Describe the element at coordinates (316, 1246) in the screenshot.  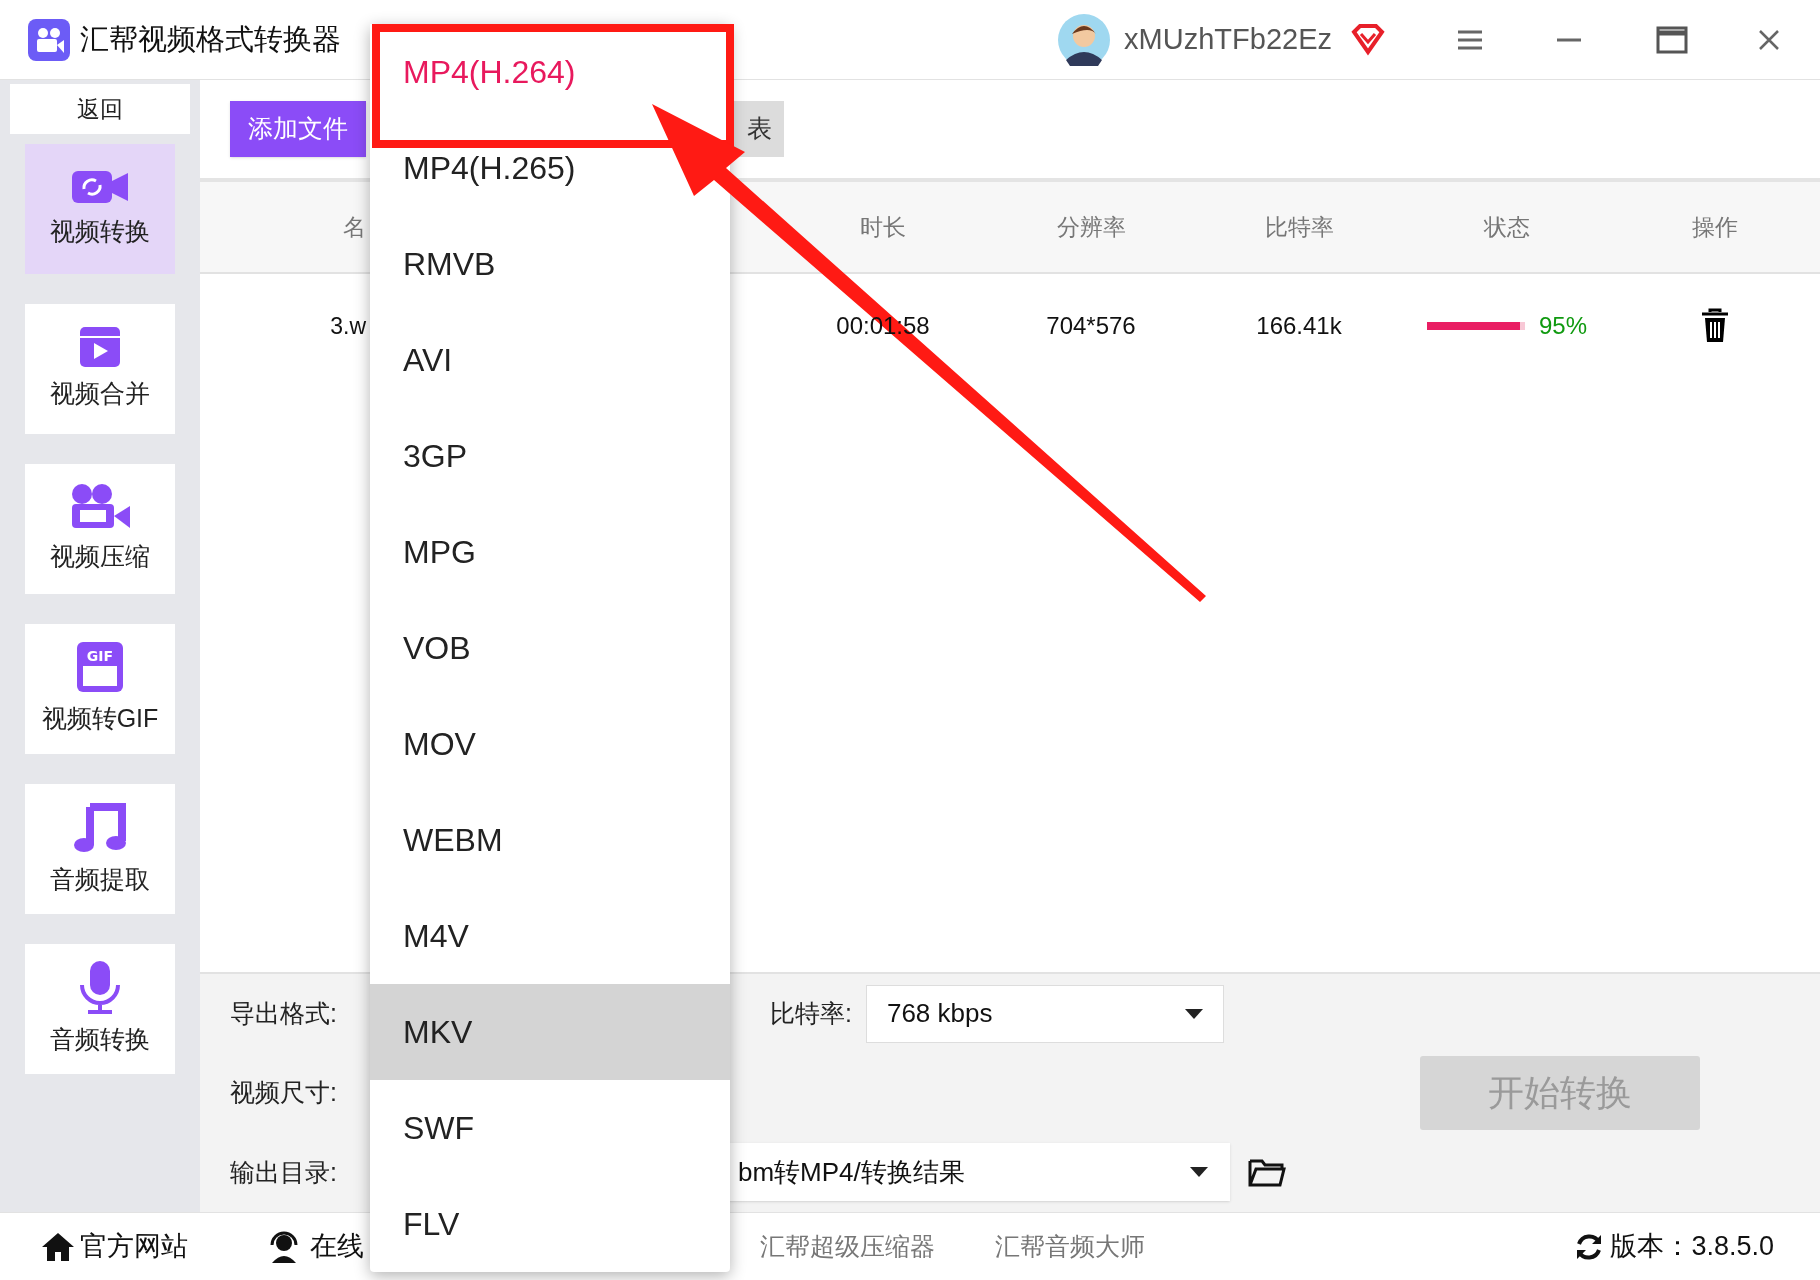
I see `support-link: 在线` at that location.